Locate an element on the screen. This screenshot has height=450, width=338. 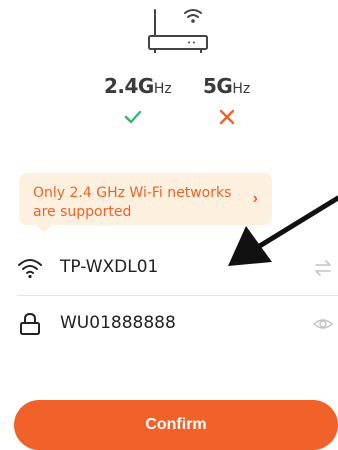
close-icon is located at coordinates (227, 117).